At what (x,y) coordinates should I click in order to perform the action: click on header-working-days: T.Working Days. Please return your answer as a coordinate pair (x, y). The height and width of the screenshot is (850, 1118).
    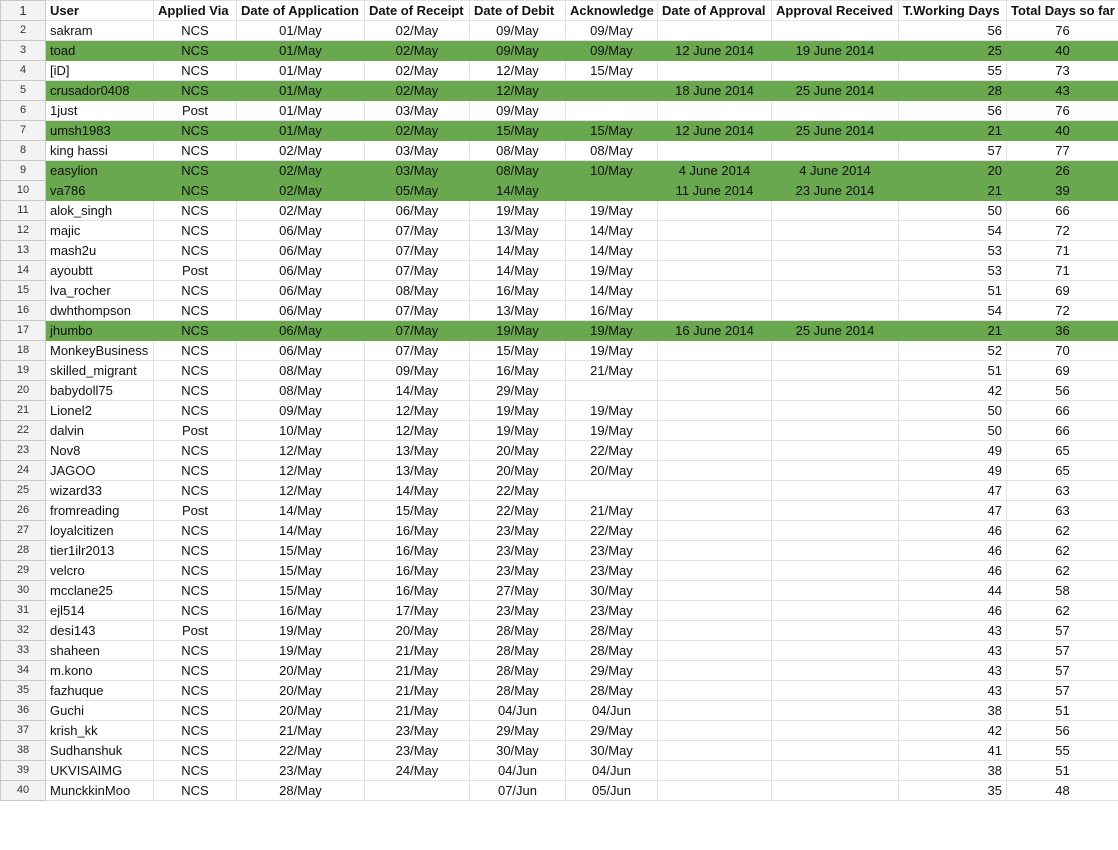
    Looking at the image, I should click on (952, 10).